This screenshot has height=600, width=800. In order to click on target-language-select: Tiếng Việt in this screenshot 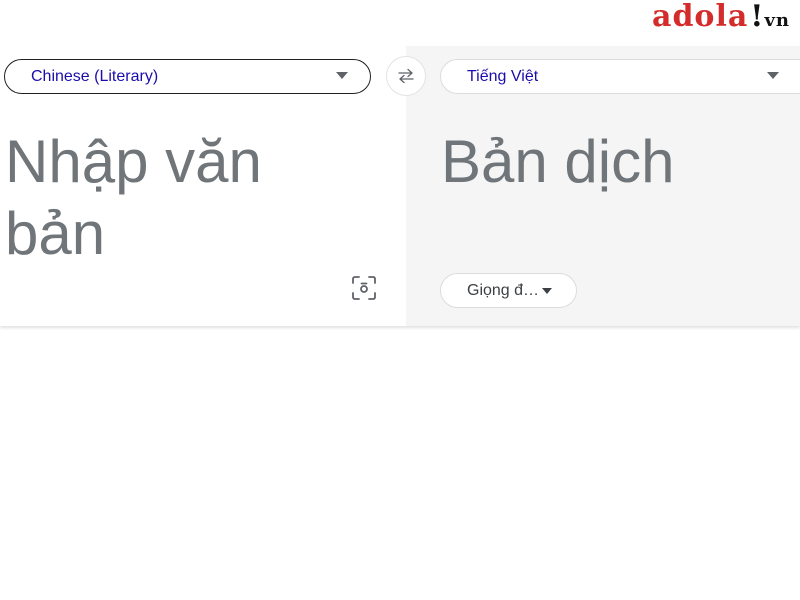, I will do `click(620, 76)`.